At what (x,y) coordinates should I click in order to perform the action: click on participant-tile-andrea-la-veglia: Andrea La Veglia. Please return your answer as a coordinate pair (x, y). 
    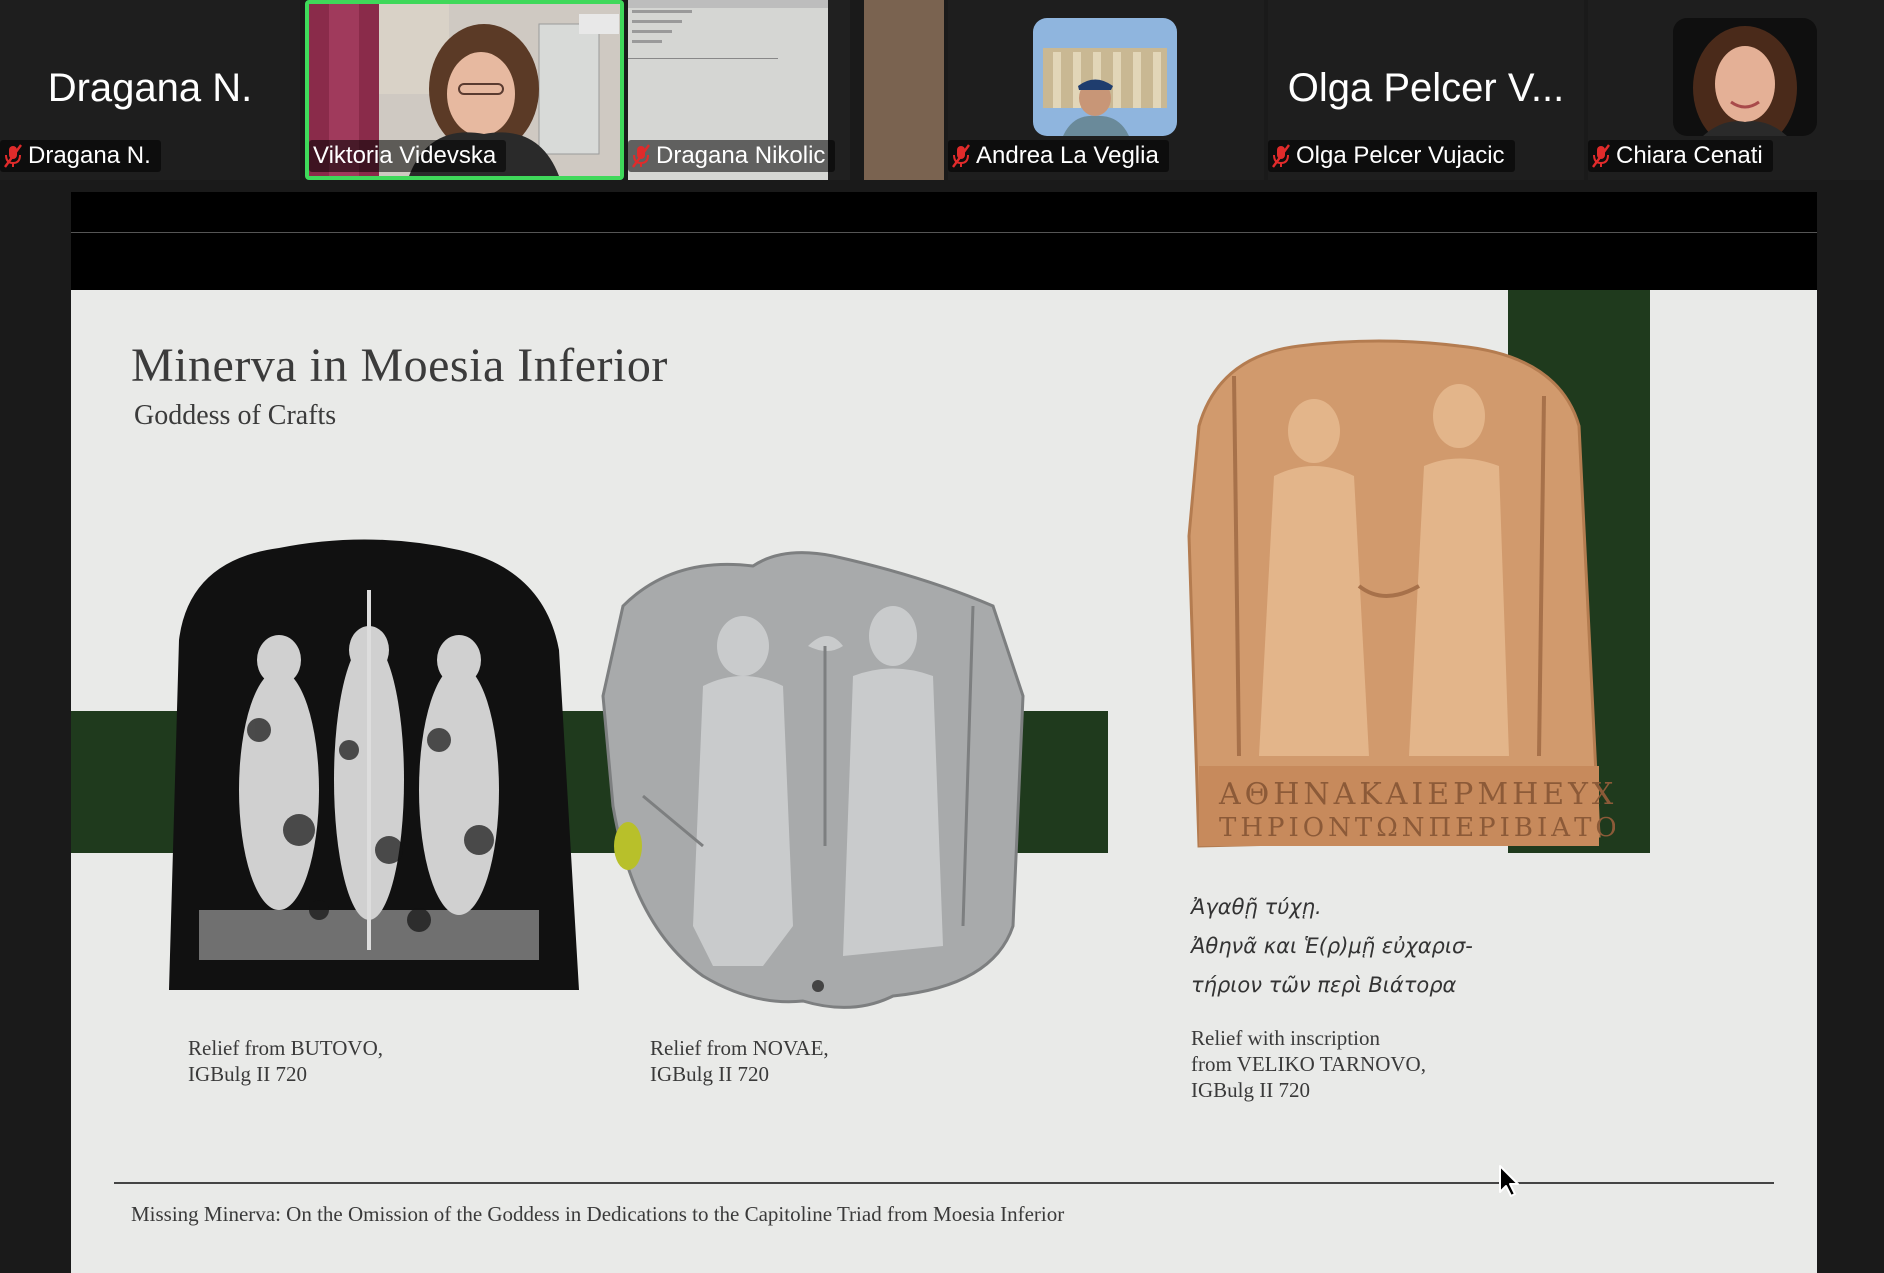
    Looking at the image, I should click on (1106, 90).